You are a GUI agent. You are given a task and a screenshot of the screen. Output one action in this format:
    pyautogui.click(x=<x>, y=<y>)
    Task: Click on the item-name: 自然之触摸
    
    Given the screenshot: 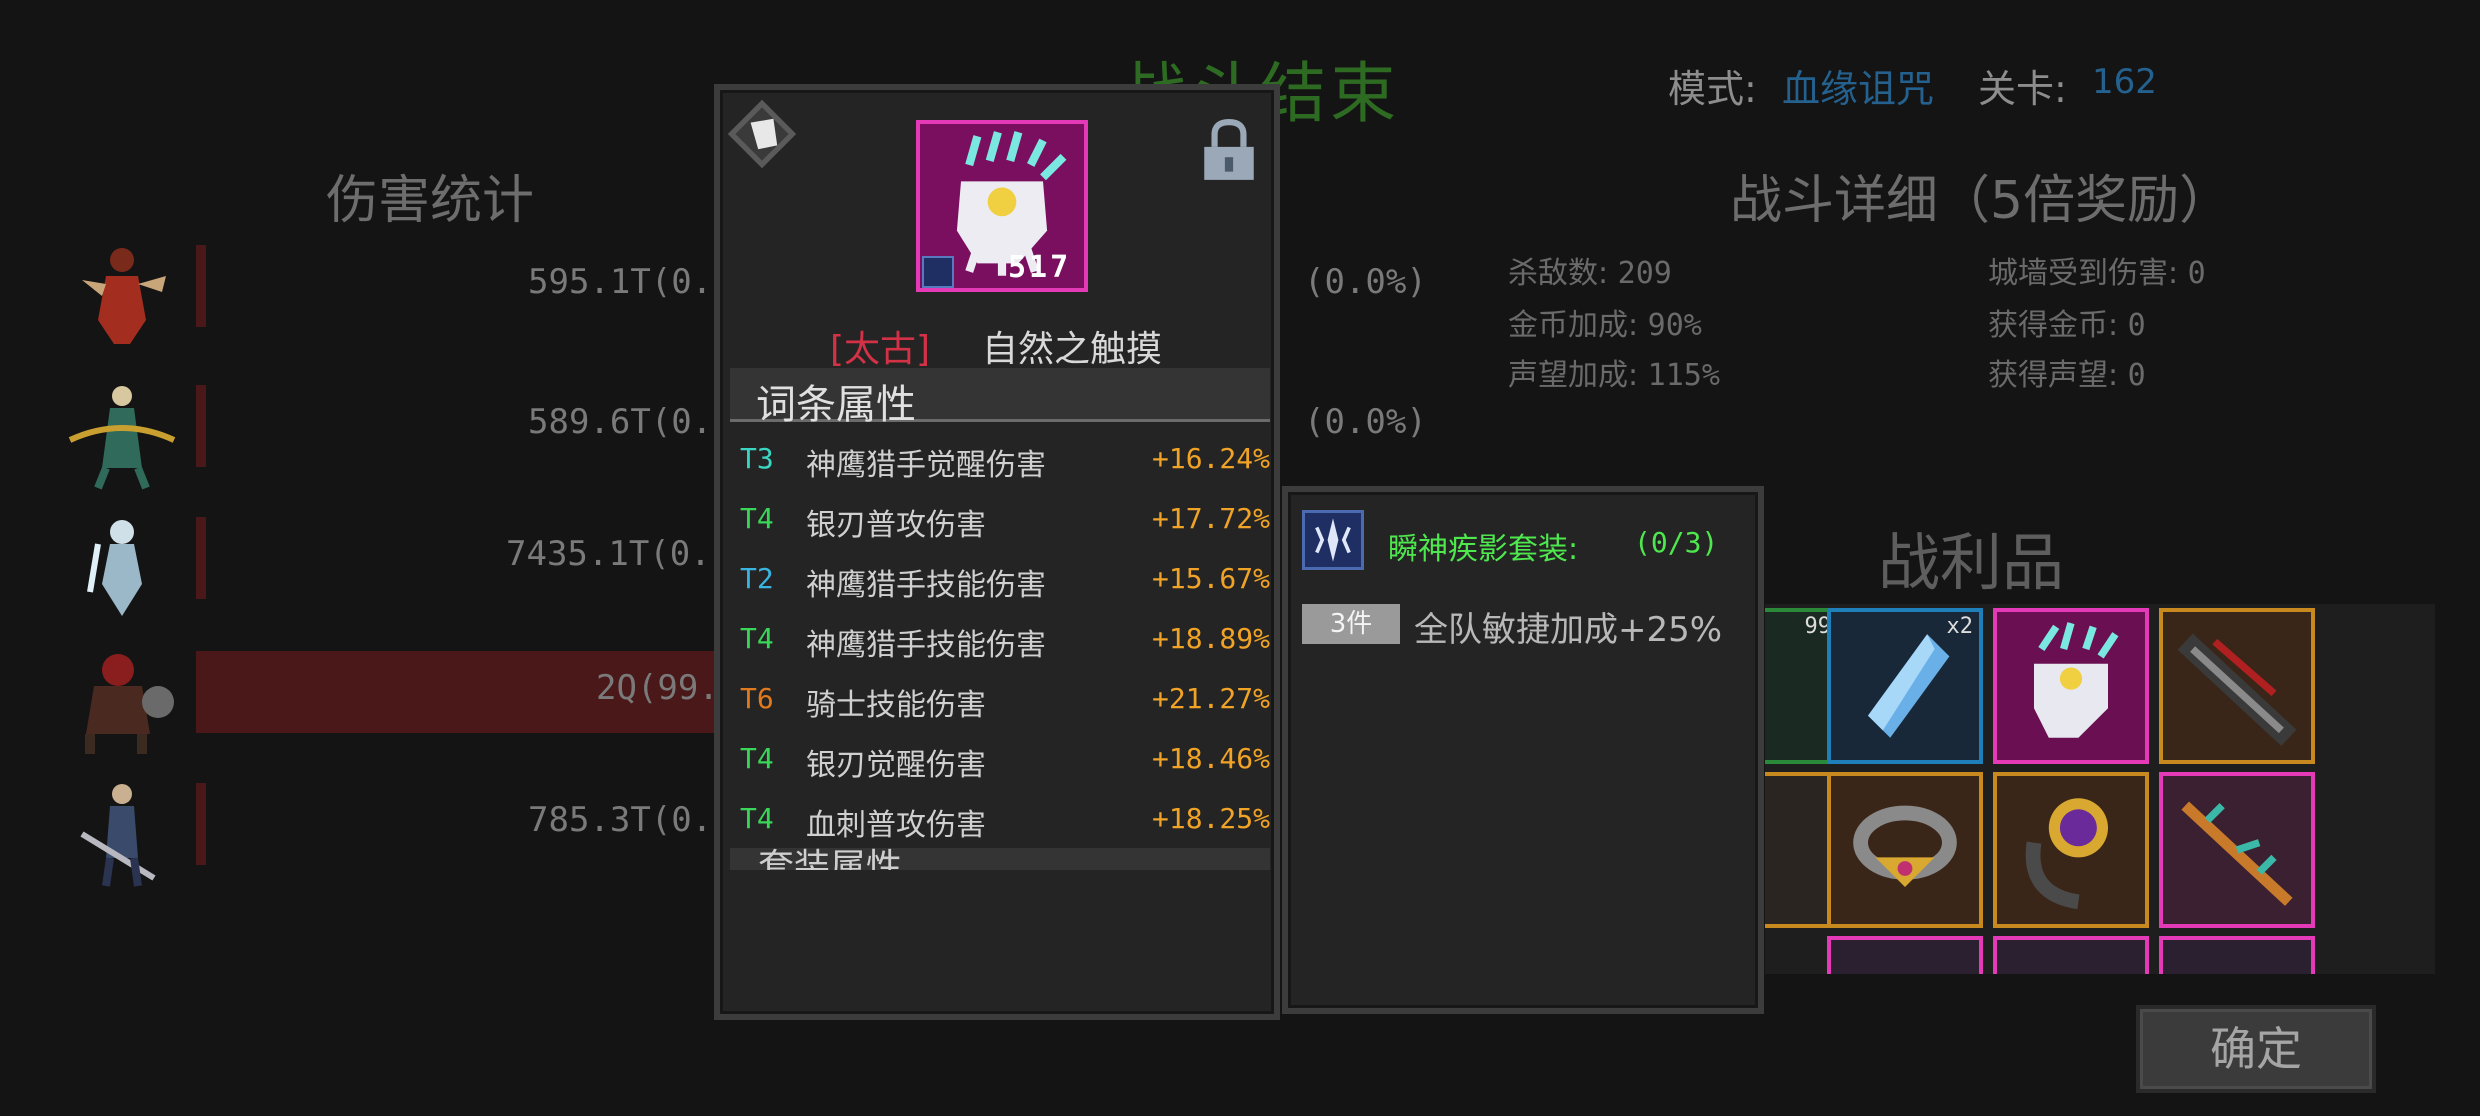 What is the action you would take?
    pyautogui.click(x=1072, y=349)
    